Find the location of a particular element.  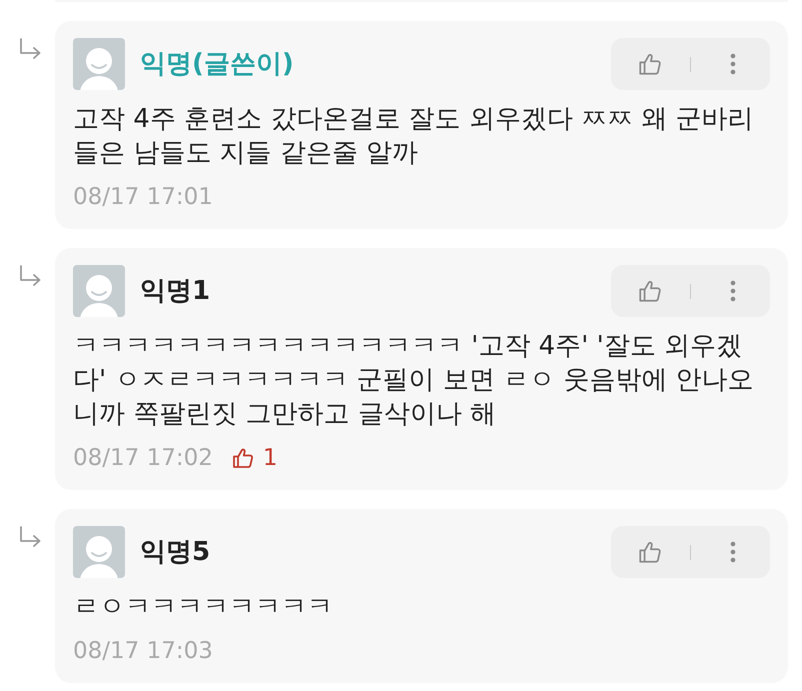

comment-time: 08/17 17:02 is located at coordinates (143, 458).